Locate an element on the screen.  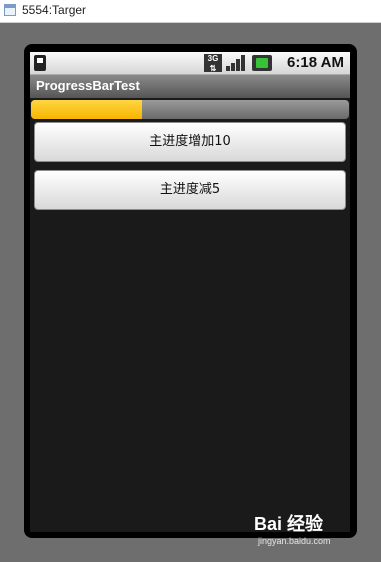
signal-strength-icon is located at coordinates (236, 63).